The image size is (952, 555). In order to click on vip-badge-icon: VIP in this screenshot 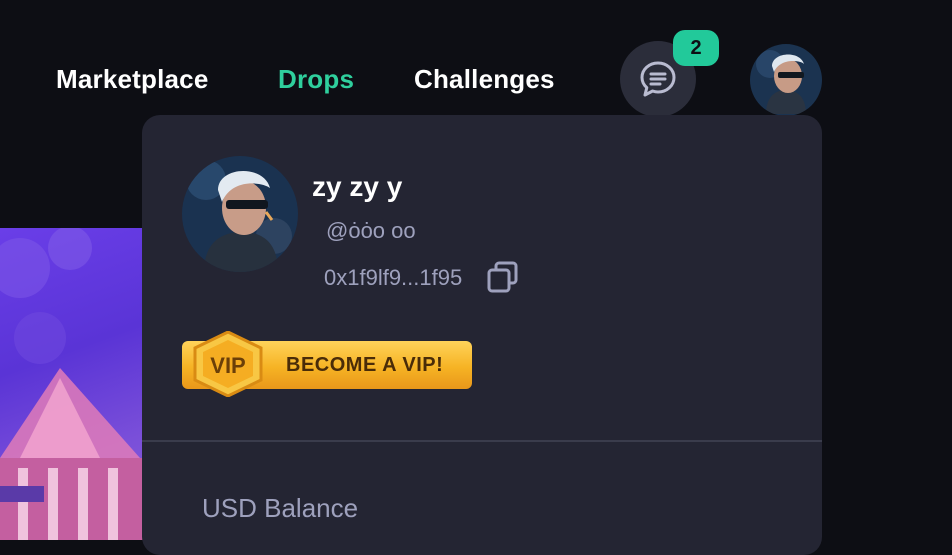, I will do `click(228, 364)`.